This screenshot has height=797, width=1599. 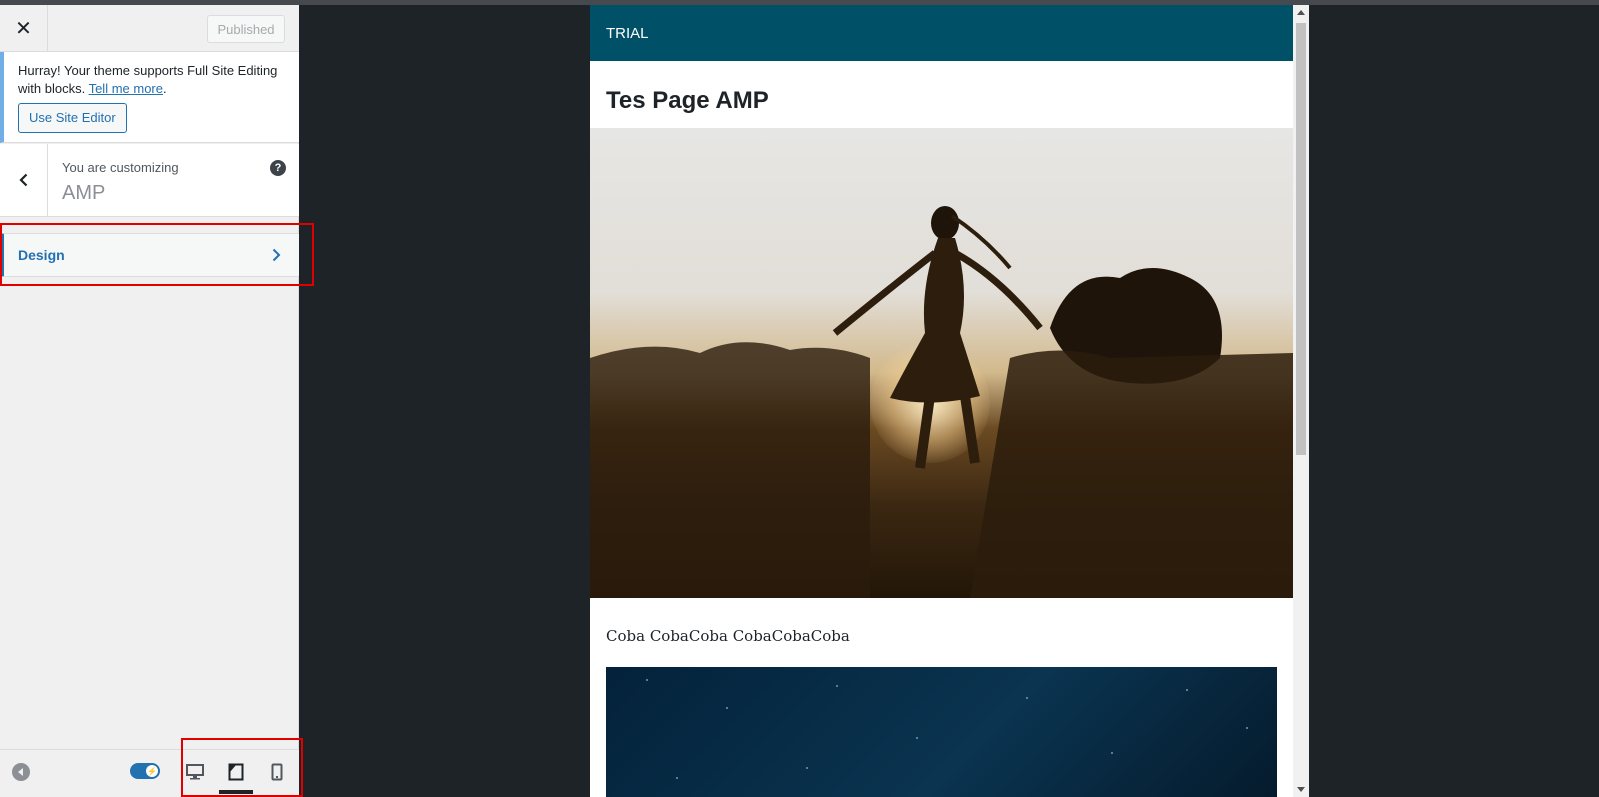 I want to click on mobile-icon, so click(x=277, y=772).